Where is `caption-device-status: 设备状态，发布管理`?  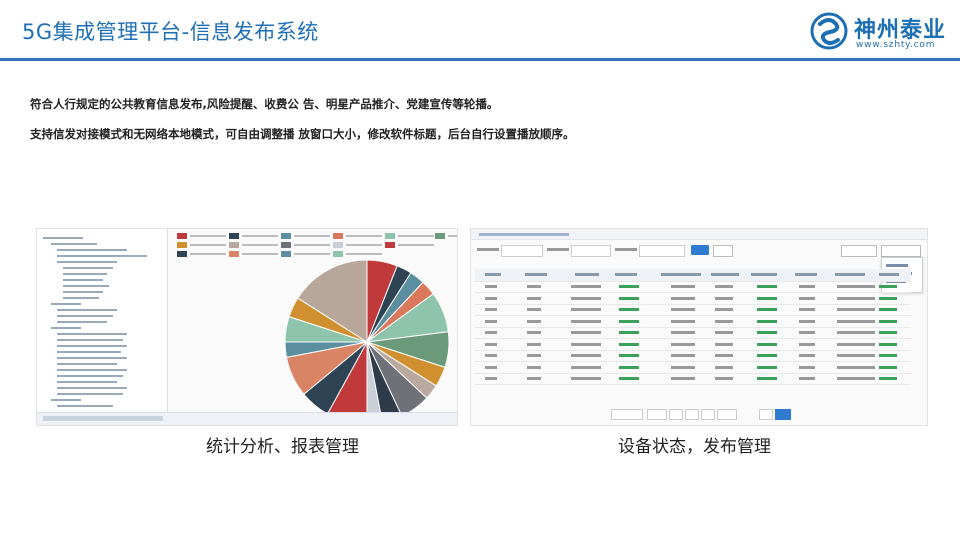 caption-device-status: 设备状态，发布管理 is located at coordinates (694, 447).